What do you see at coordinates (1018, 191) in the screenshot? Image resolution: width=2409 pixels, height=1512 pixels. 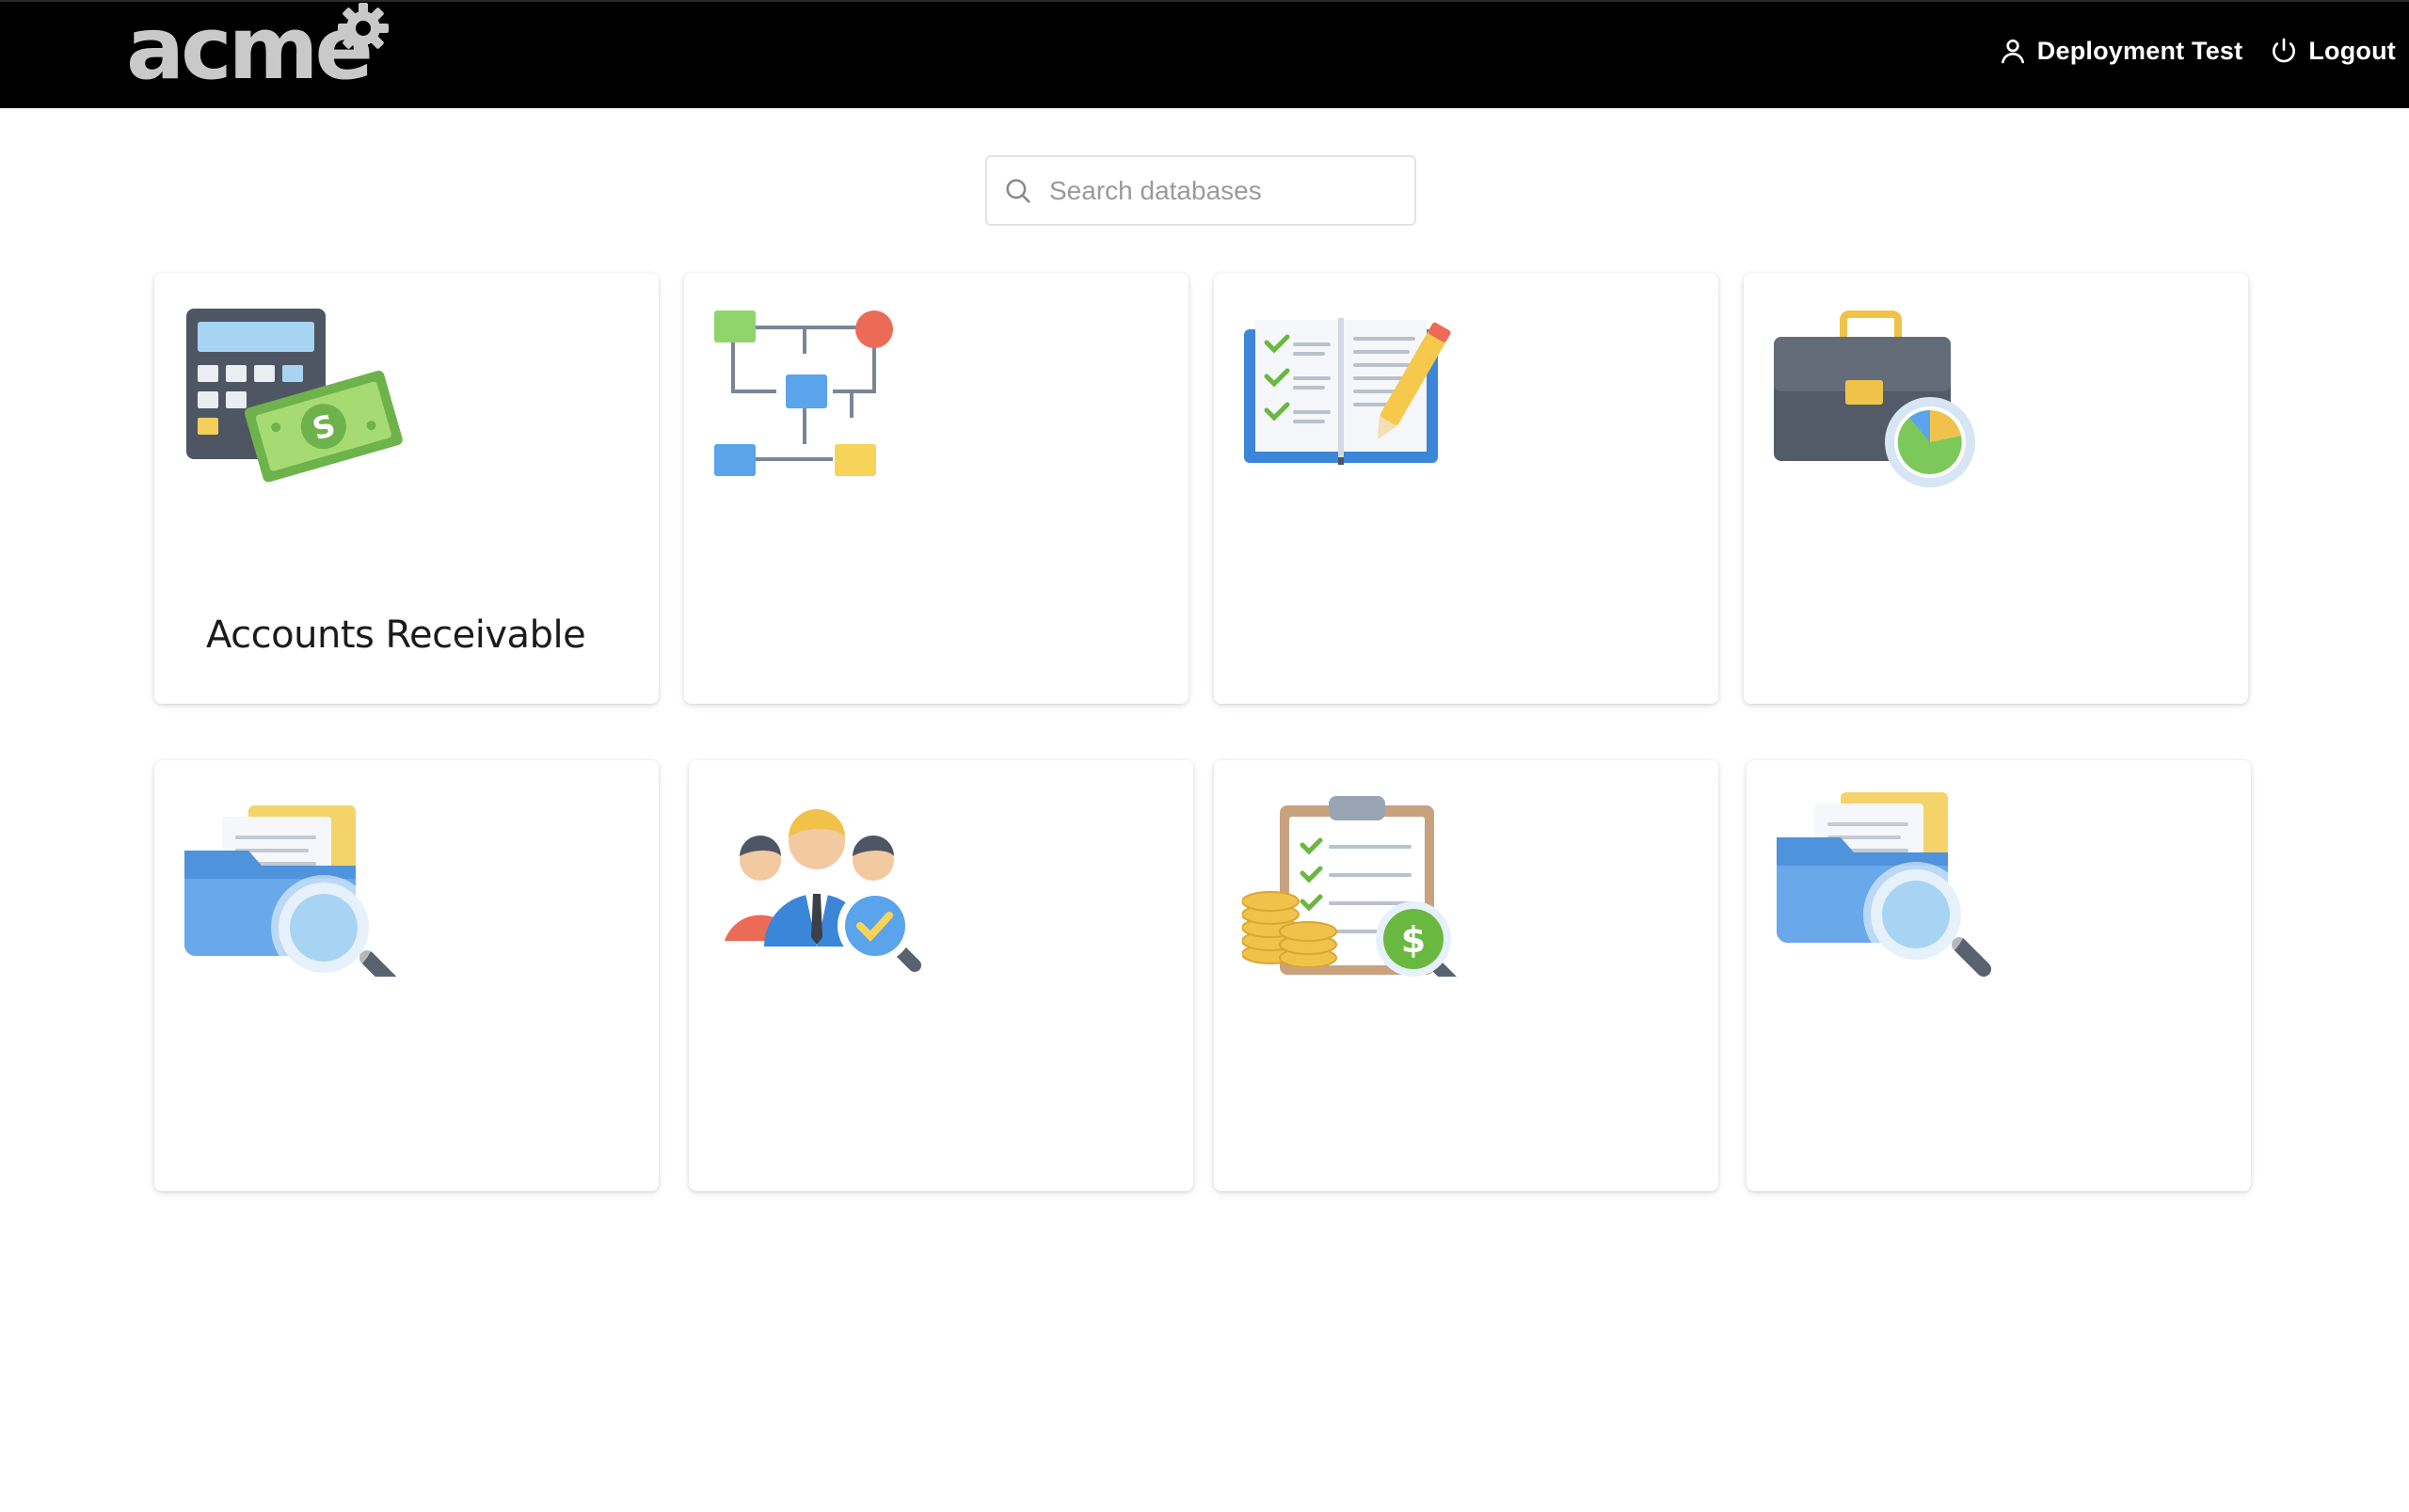 I see `search-icon` at bounding box center [1018, 191].